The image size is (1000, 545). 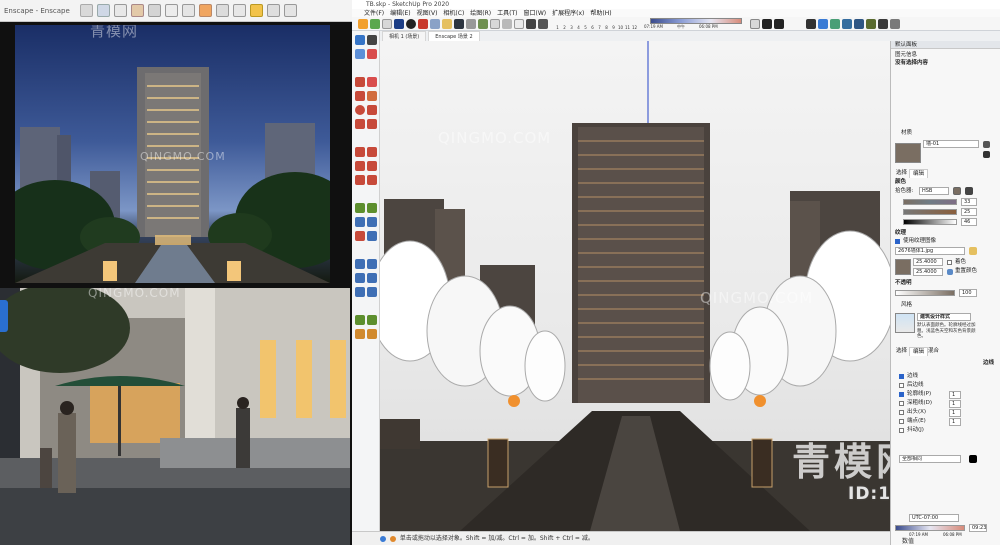 What do you see at coordinates (973, 459) in the screenshot?
I see `edge-color-swatch` at bounding box center [973, 459].